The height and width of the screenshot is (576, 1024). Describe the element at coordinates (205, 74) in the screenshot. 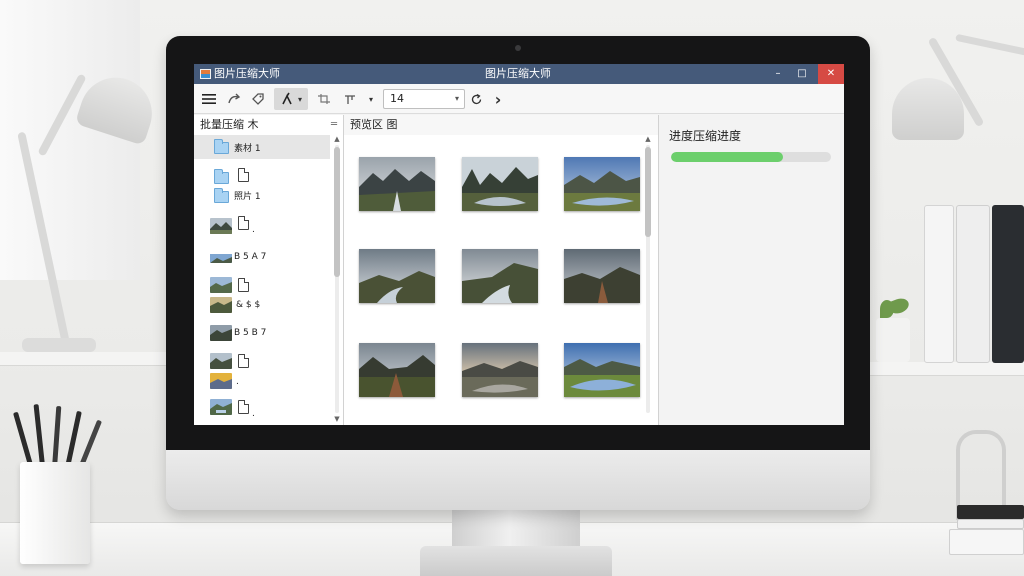

I see `app-logo-icon` at that location.